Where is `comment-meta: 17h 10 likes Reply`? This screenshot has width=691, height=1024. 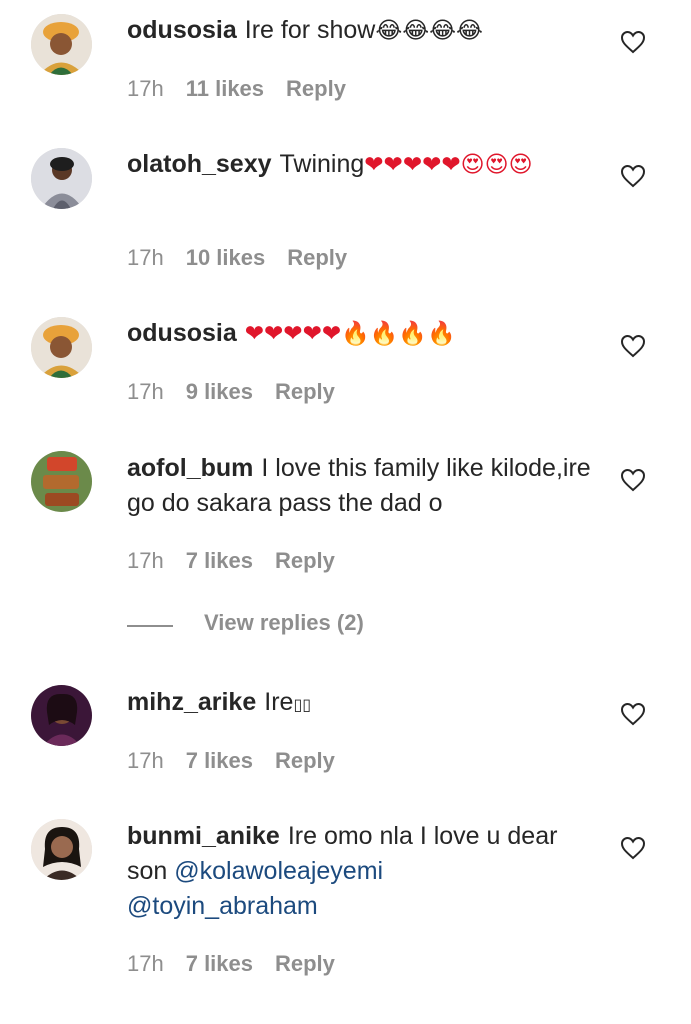 comment-meta: 17h 10 likes Reply is located at coordinates (248, 258).